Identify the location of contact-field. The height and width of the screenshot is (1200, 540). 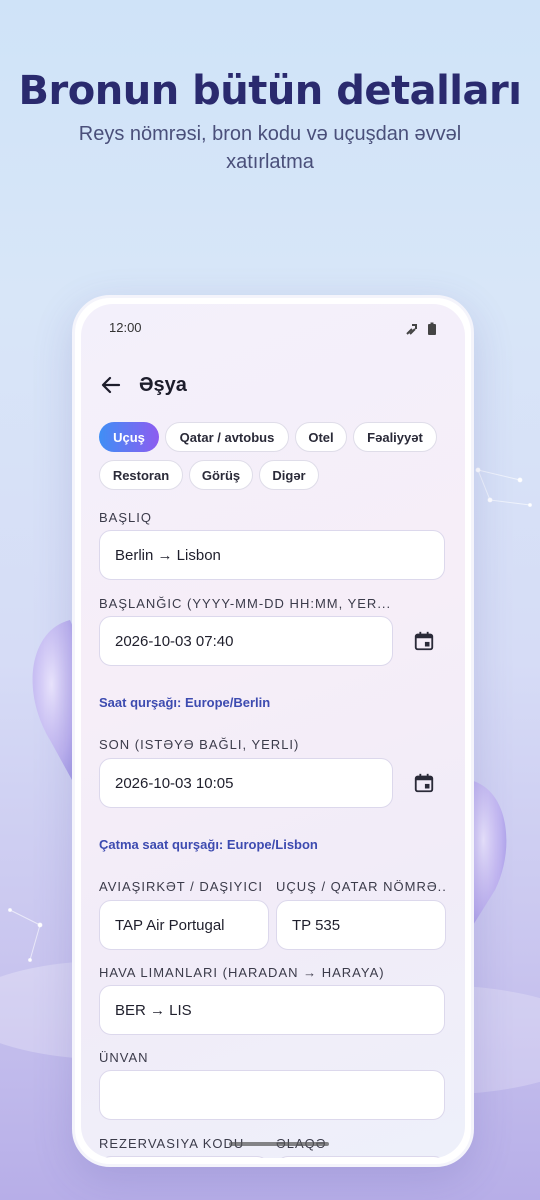
(361, 1157).